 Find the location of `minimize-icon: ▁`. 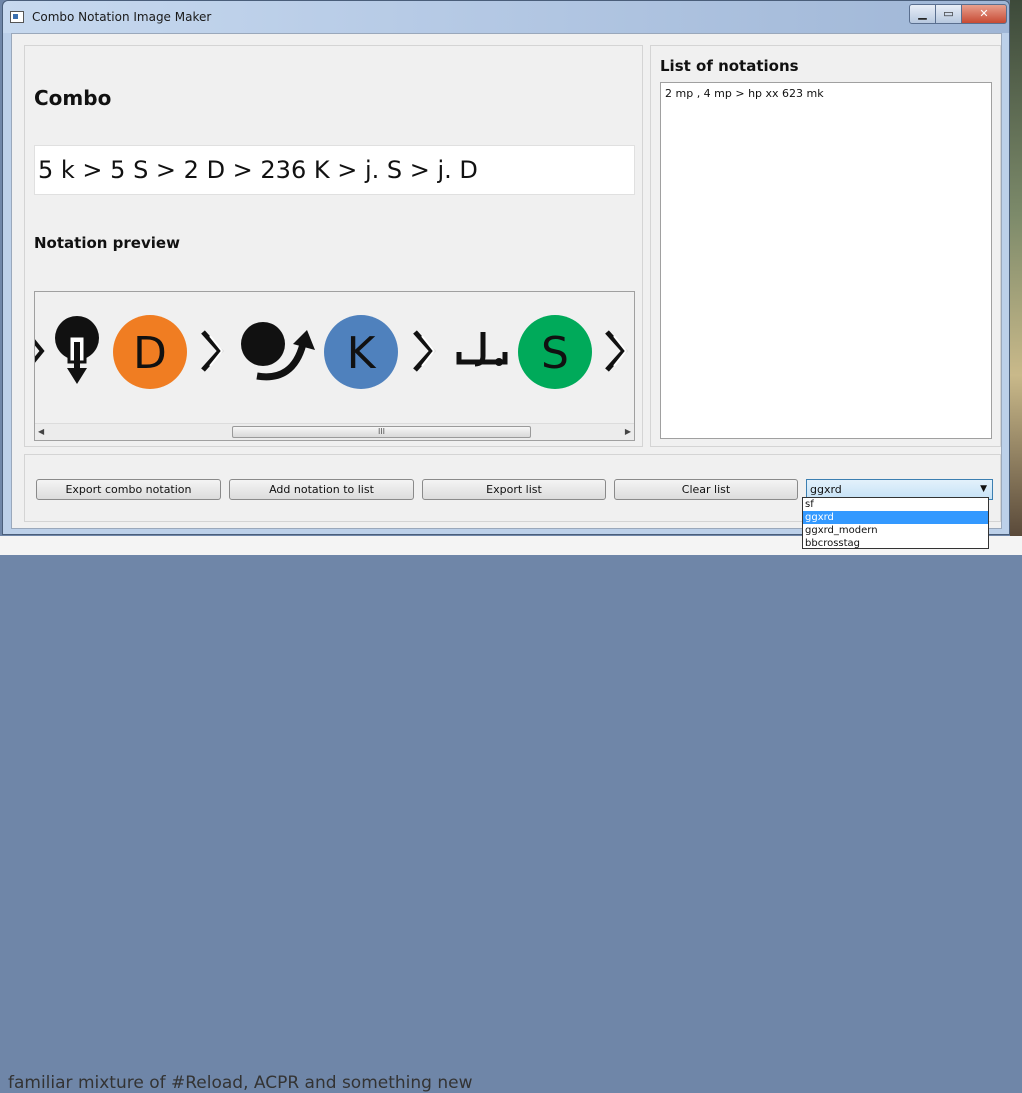

minimize-icon: ▁ is located at coordinates (922, 13).